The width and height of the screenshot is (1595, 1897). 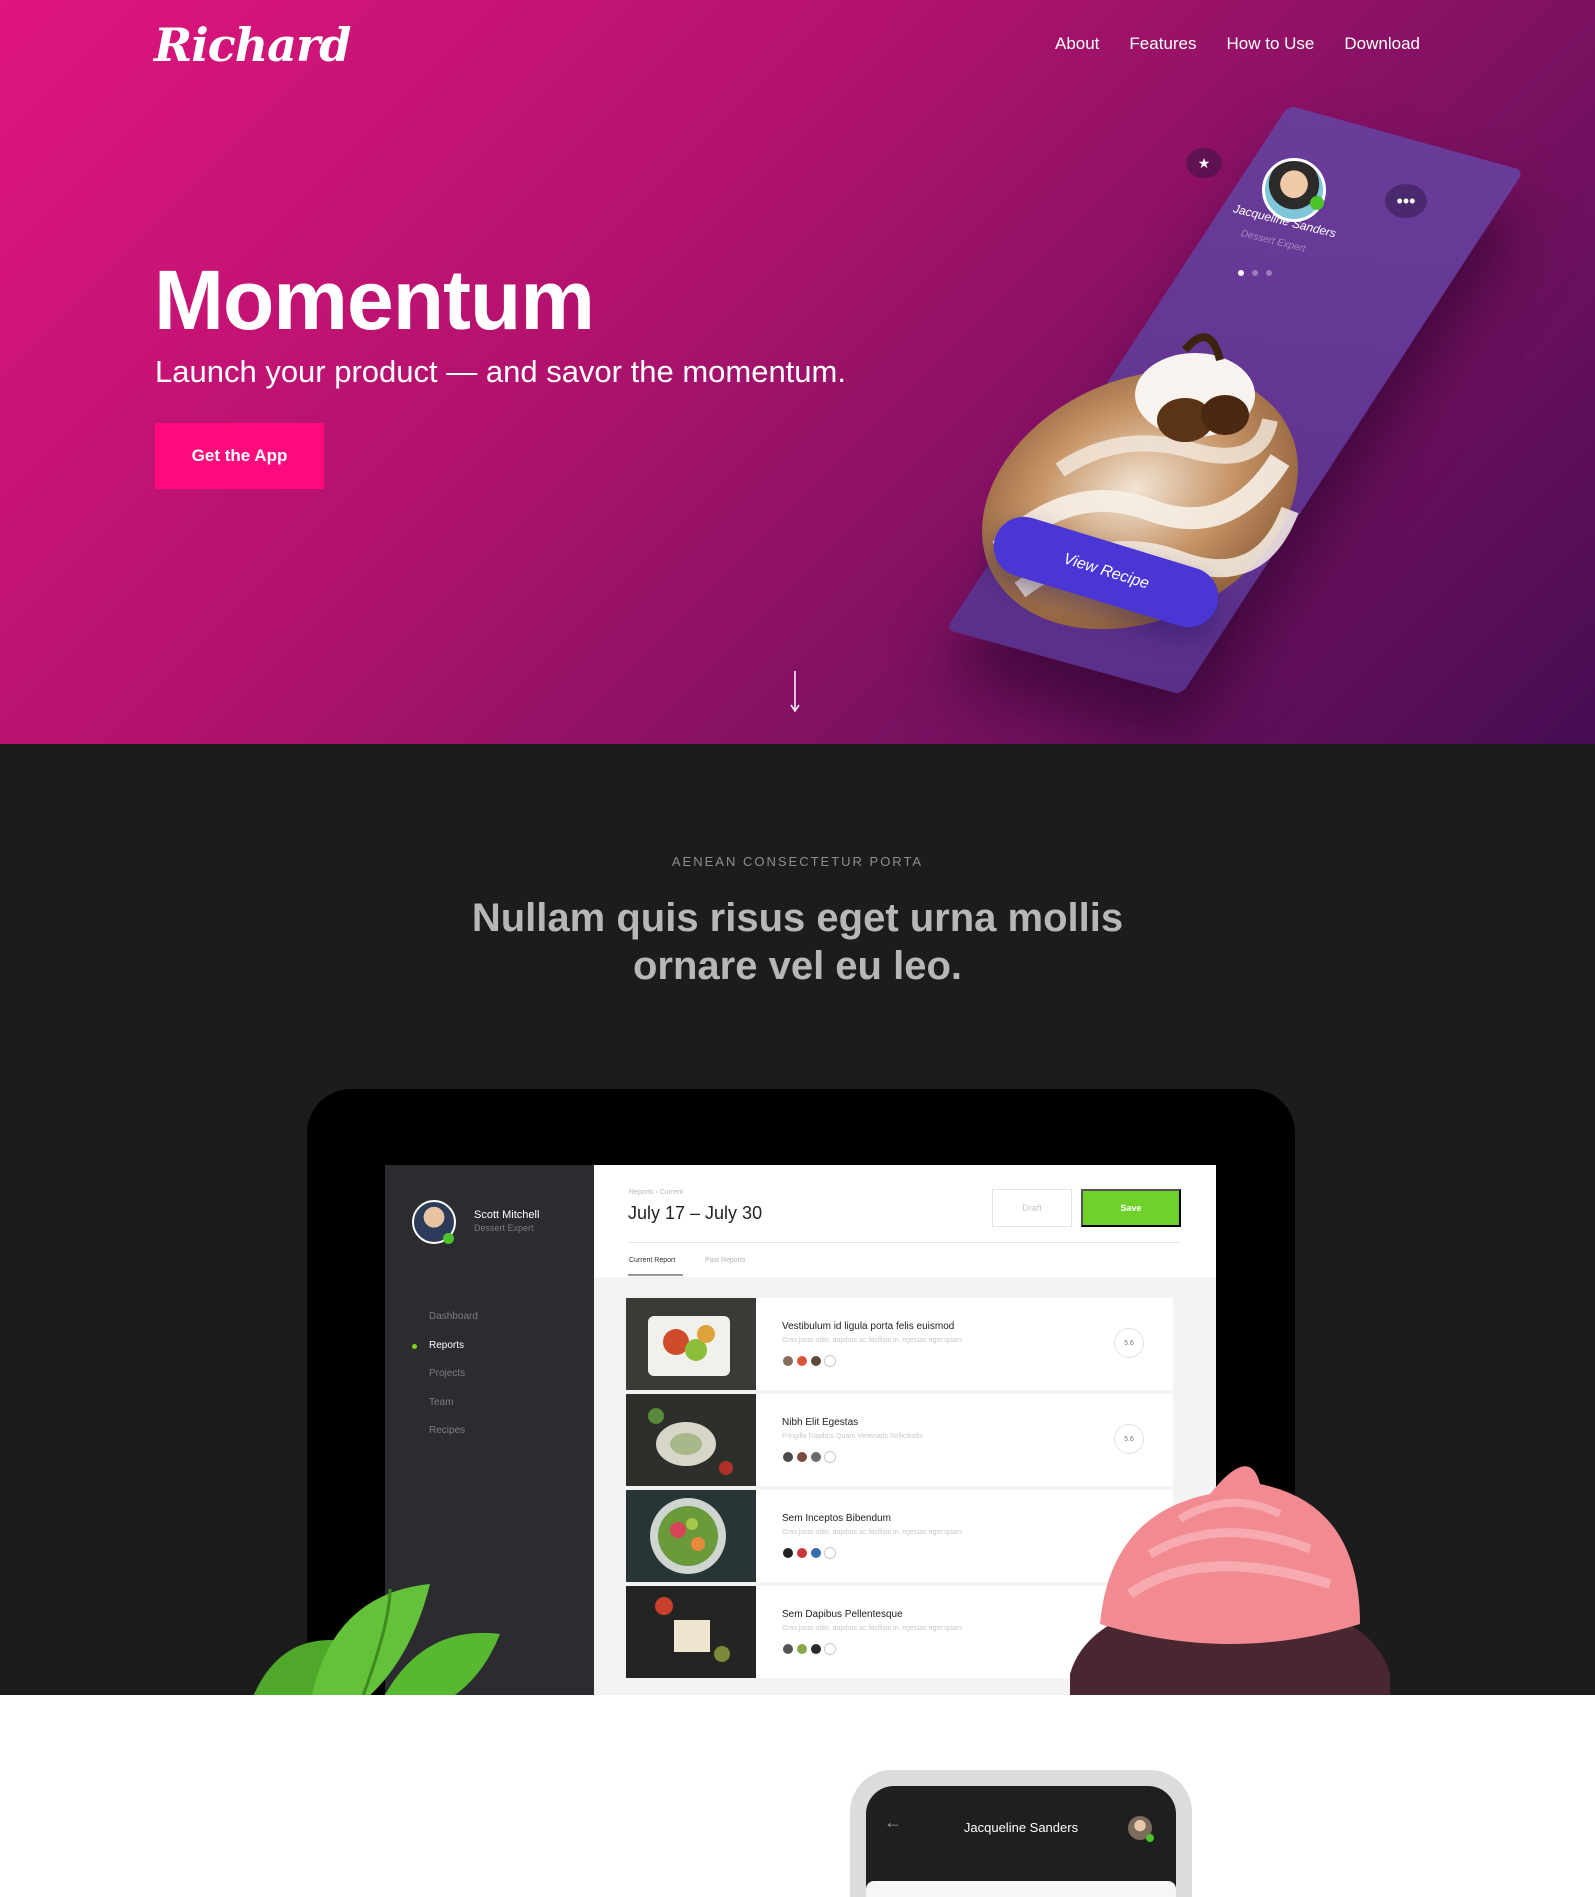 What do you see at coordinates (1230, 1580) in the screenshot?
I see `cupcake-image` at bounding box center [1230, 1580].